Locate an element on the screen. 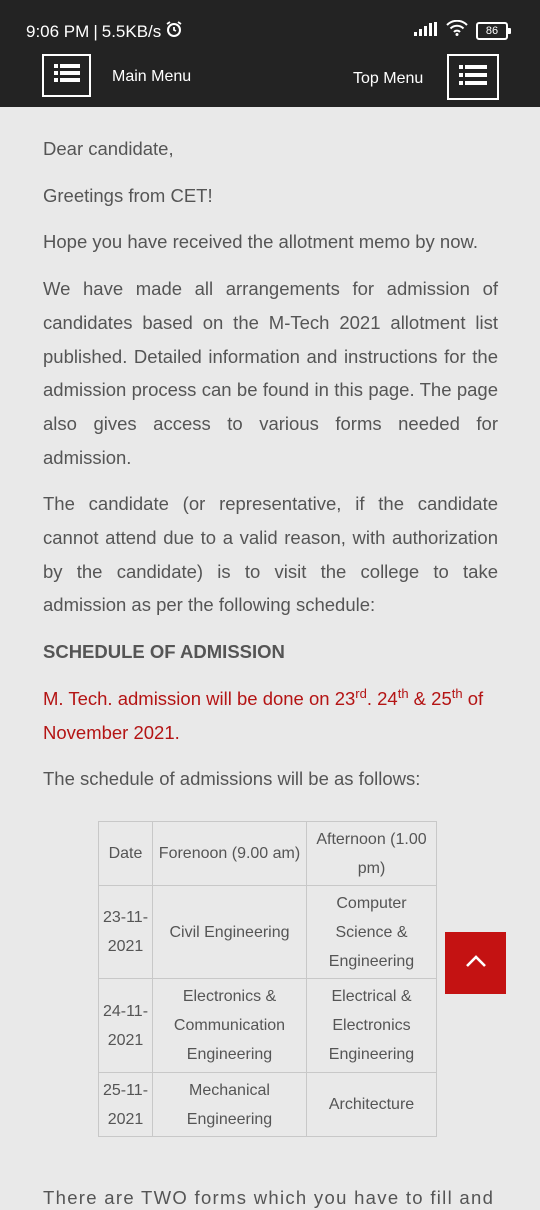  row-date: 25-11-2021 is located at coordinates (125, 1104).